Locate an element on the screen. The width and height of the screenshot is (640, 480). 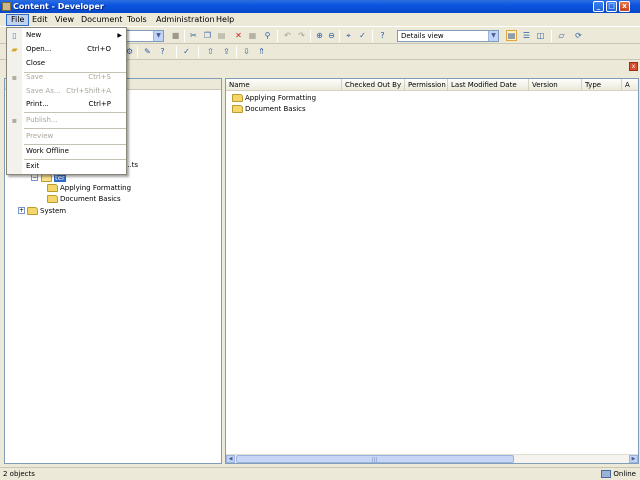
view-mode-value: Details view is located at coordinates (422, 36).